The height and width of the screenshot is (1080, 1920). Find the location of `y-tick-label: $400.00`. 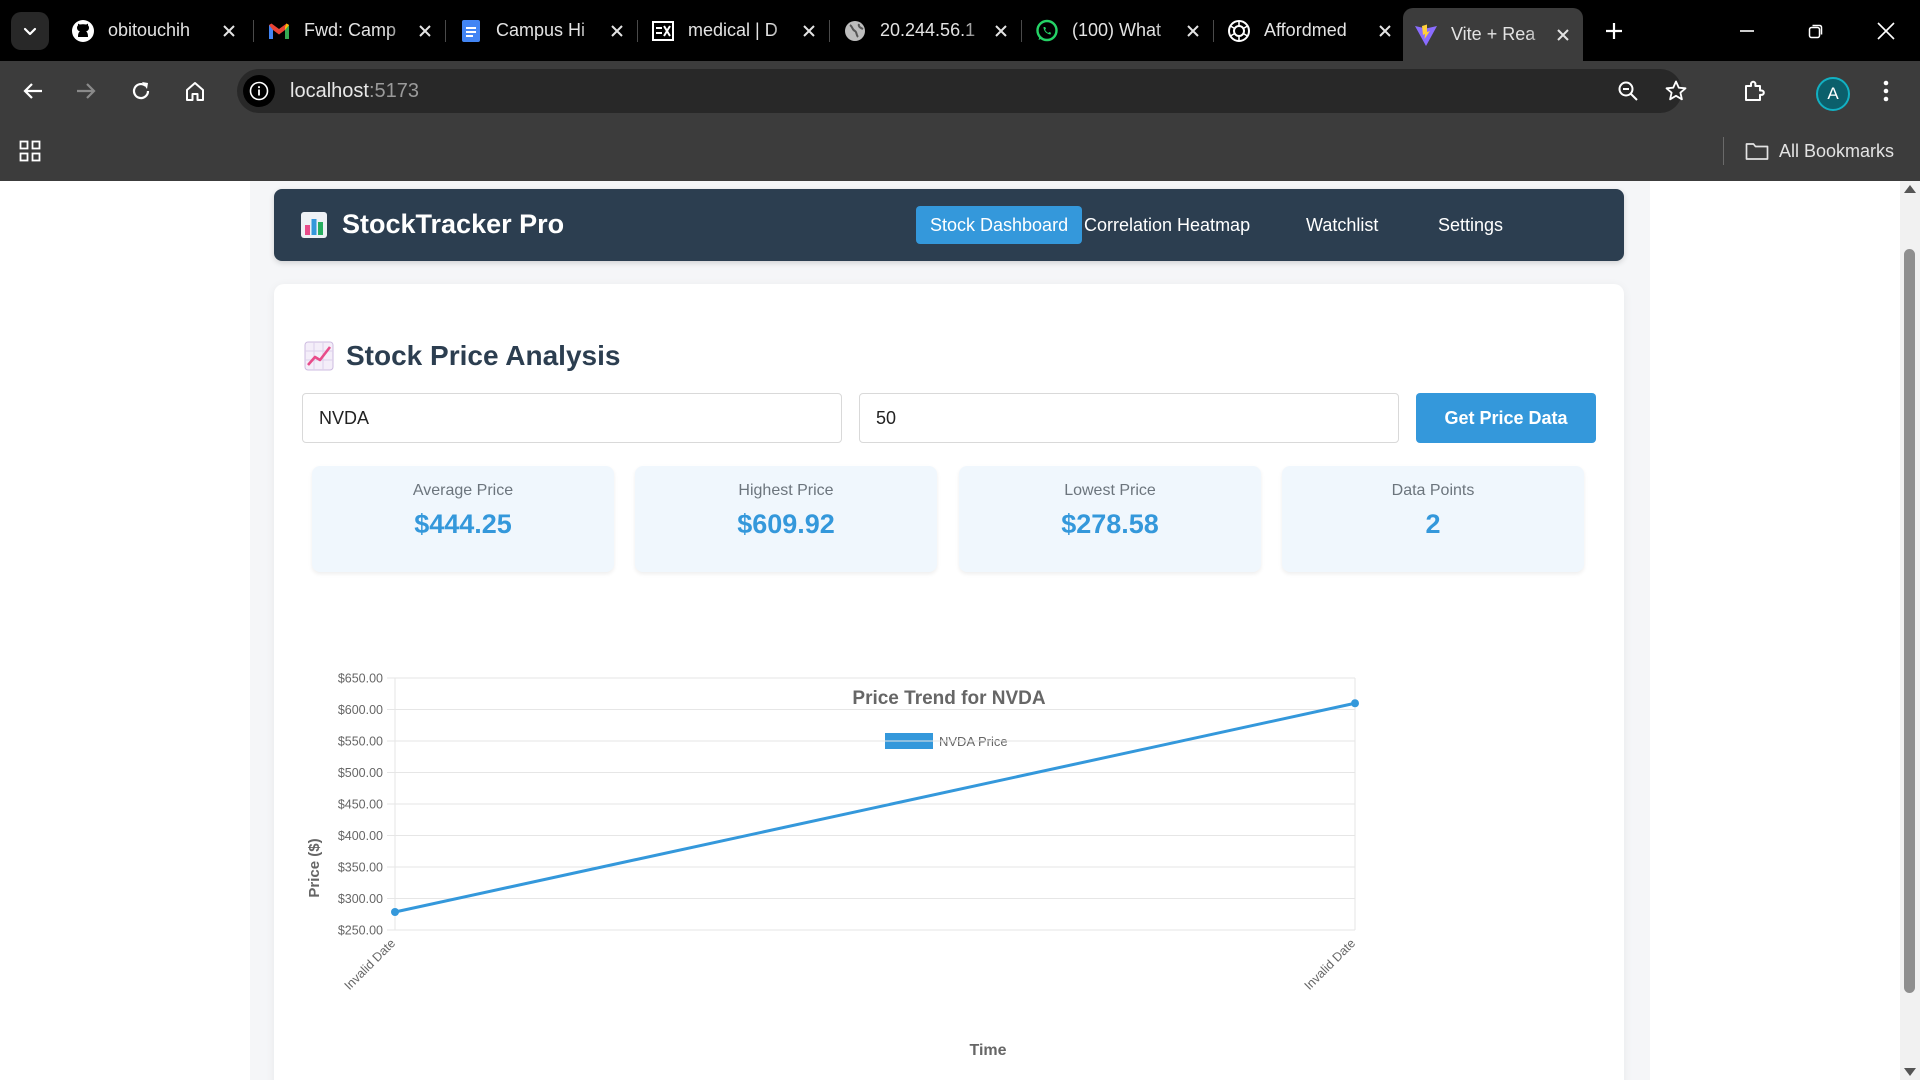

y-tick-label: $400.00 is located at coordinates (360, 836).